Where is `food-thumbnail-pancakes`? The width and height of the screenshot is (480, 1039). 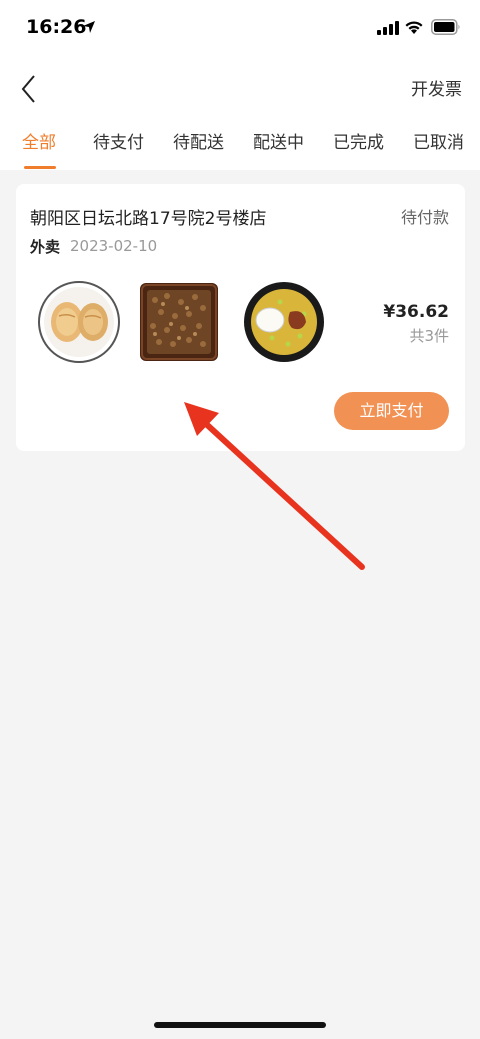
food-thumbnail-pancakes is located at coordinates (79, 322).